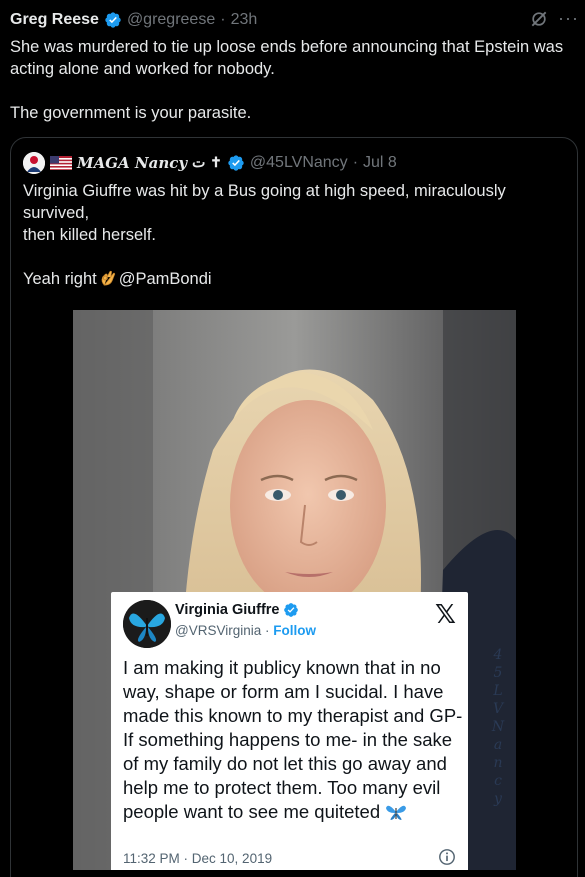 The image size is (585, 877). I want to click on quote-date: Jul 8, so click(380, 163).